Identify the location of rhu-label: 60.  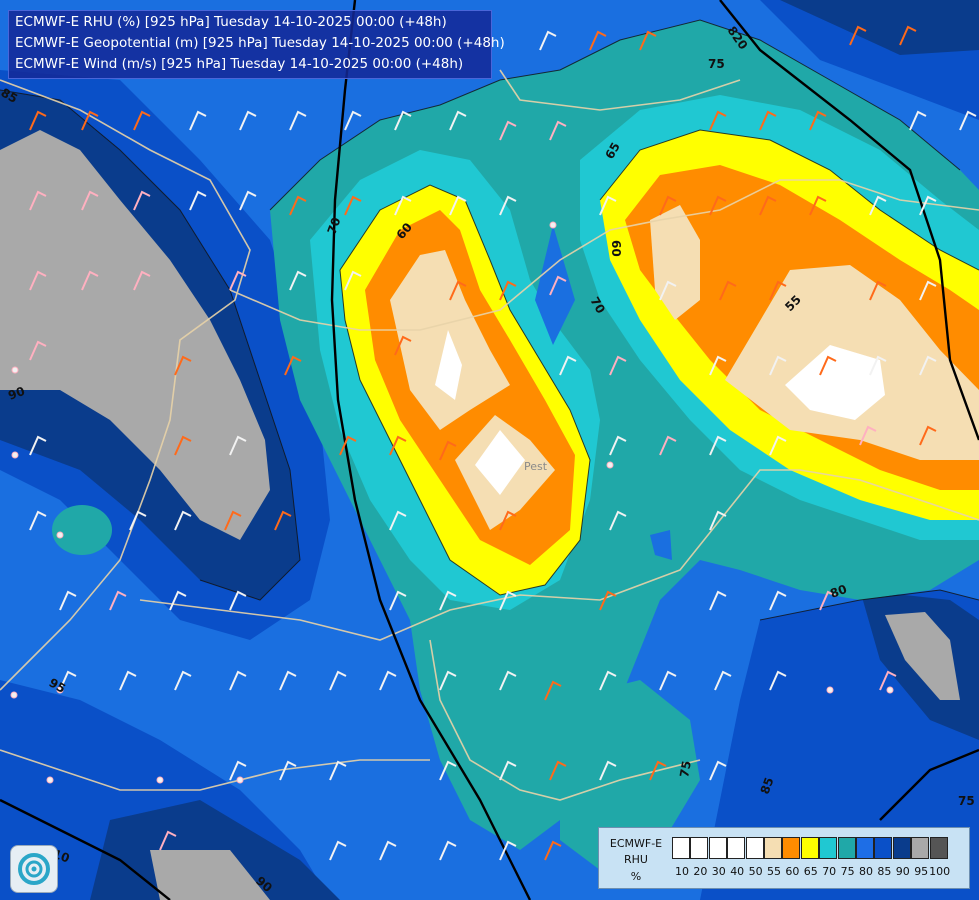
(616, 248).